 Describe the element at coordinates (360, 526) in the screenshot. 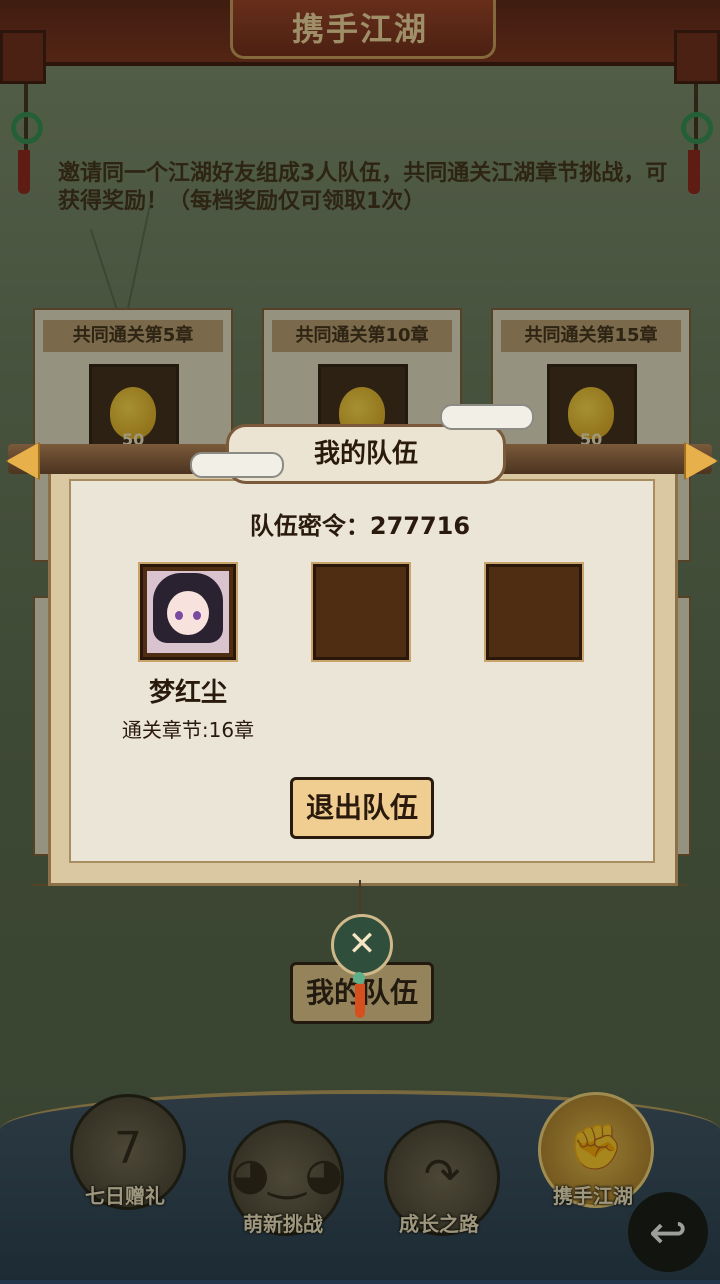

I see `team-code: 队伍密令：277716` at that location.